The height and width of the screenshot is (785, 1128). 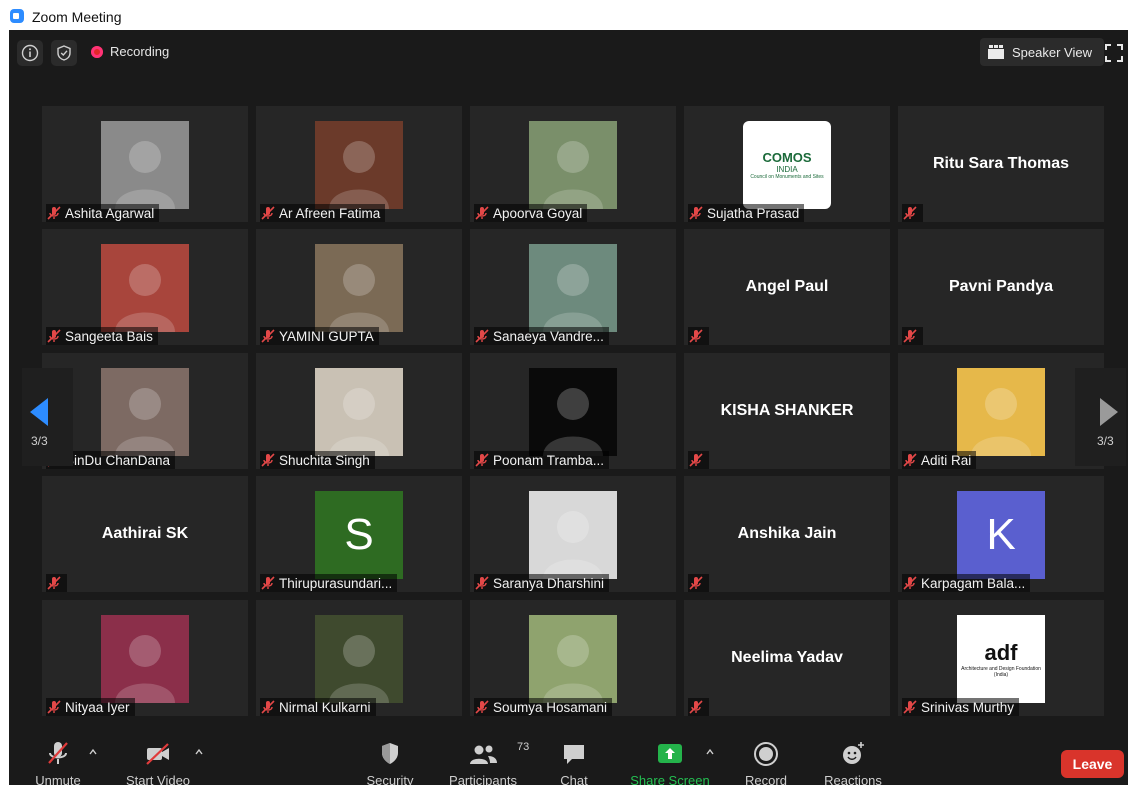 What do you see at coordinates (93, 752) in the screenshot?
I see `audio-options-chevron-icon` at bounding box center [93, 752].